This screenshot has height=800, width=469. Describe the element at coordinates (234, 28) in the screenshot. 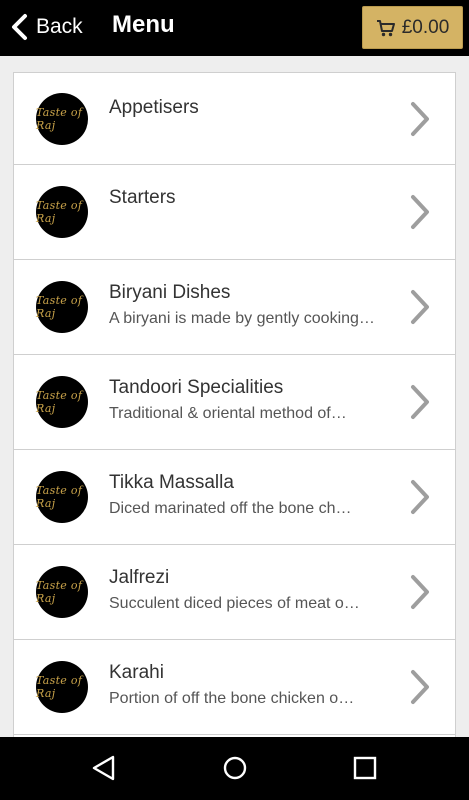

I see `app-header: Back Menu £0.00` at that location.